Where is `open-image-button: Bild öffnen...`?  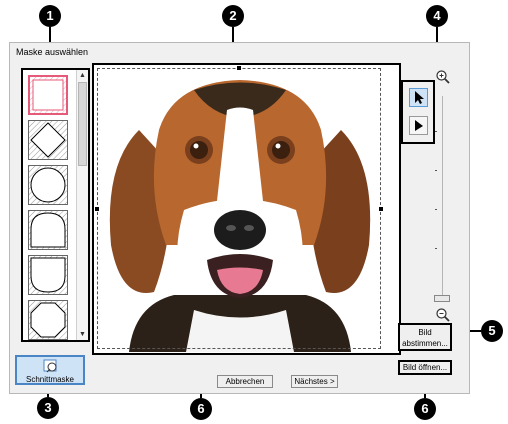
open-image-button: Bild öffnen... is located at coordinates (425, 367).